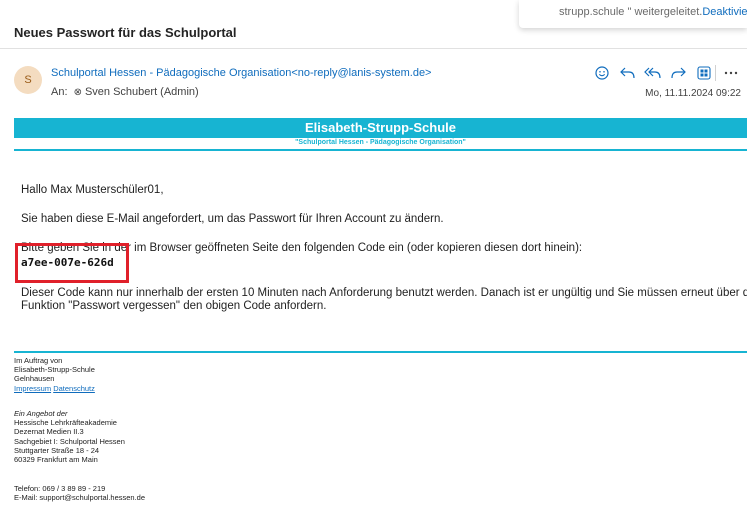 Image resolution: width=747 pixels, height=511 pixels. I want to click on sender-avatar: S, so click(28, 80).